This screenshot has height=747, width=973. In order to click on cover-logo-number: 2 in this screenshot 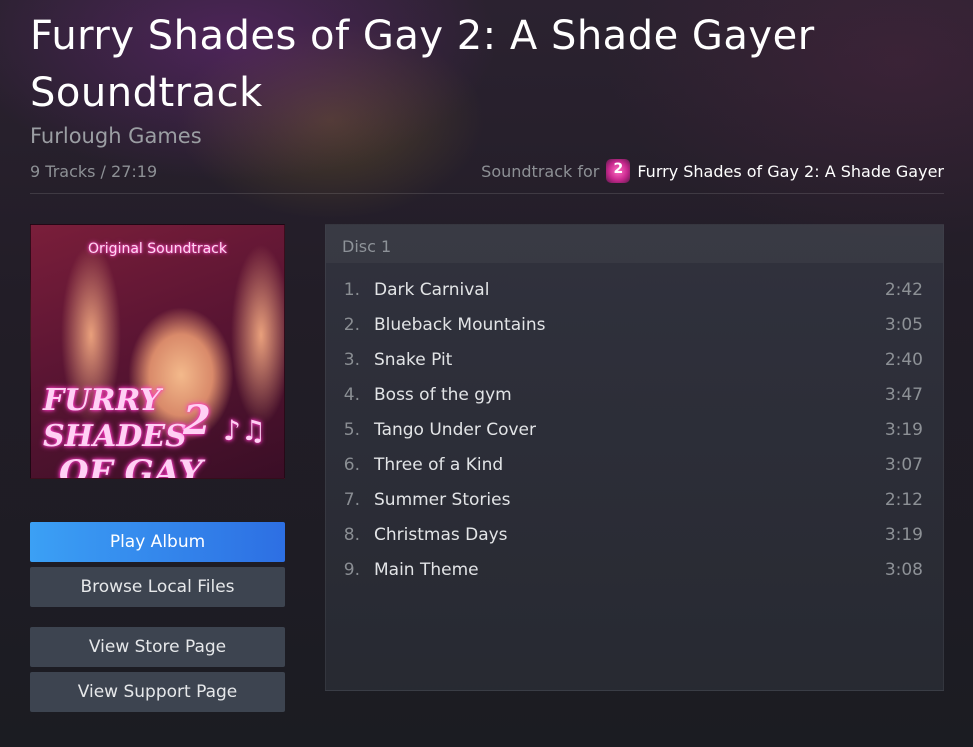, I will do `click(197, 420)`.